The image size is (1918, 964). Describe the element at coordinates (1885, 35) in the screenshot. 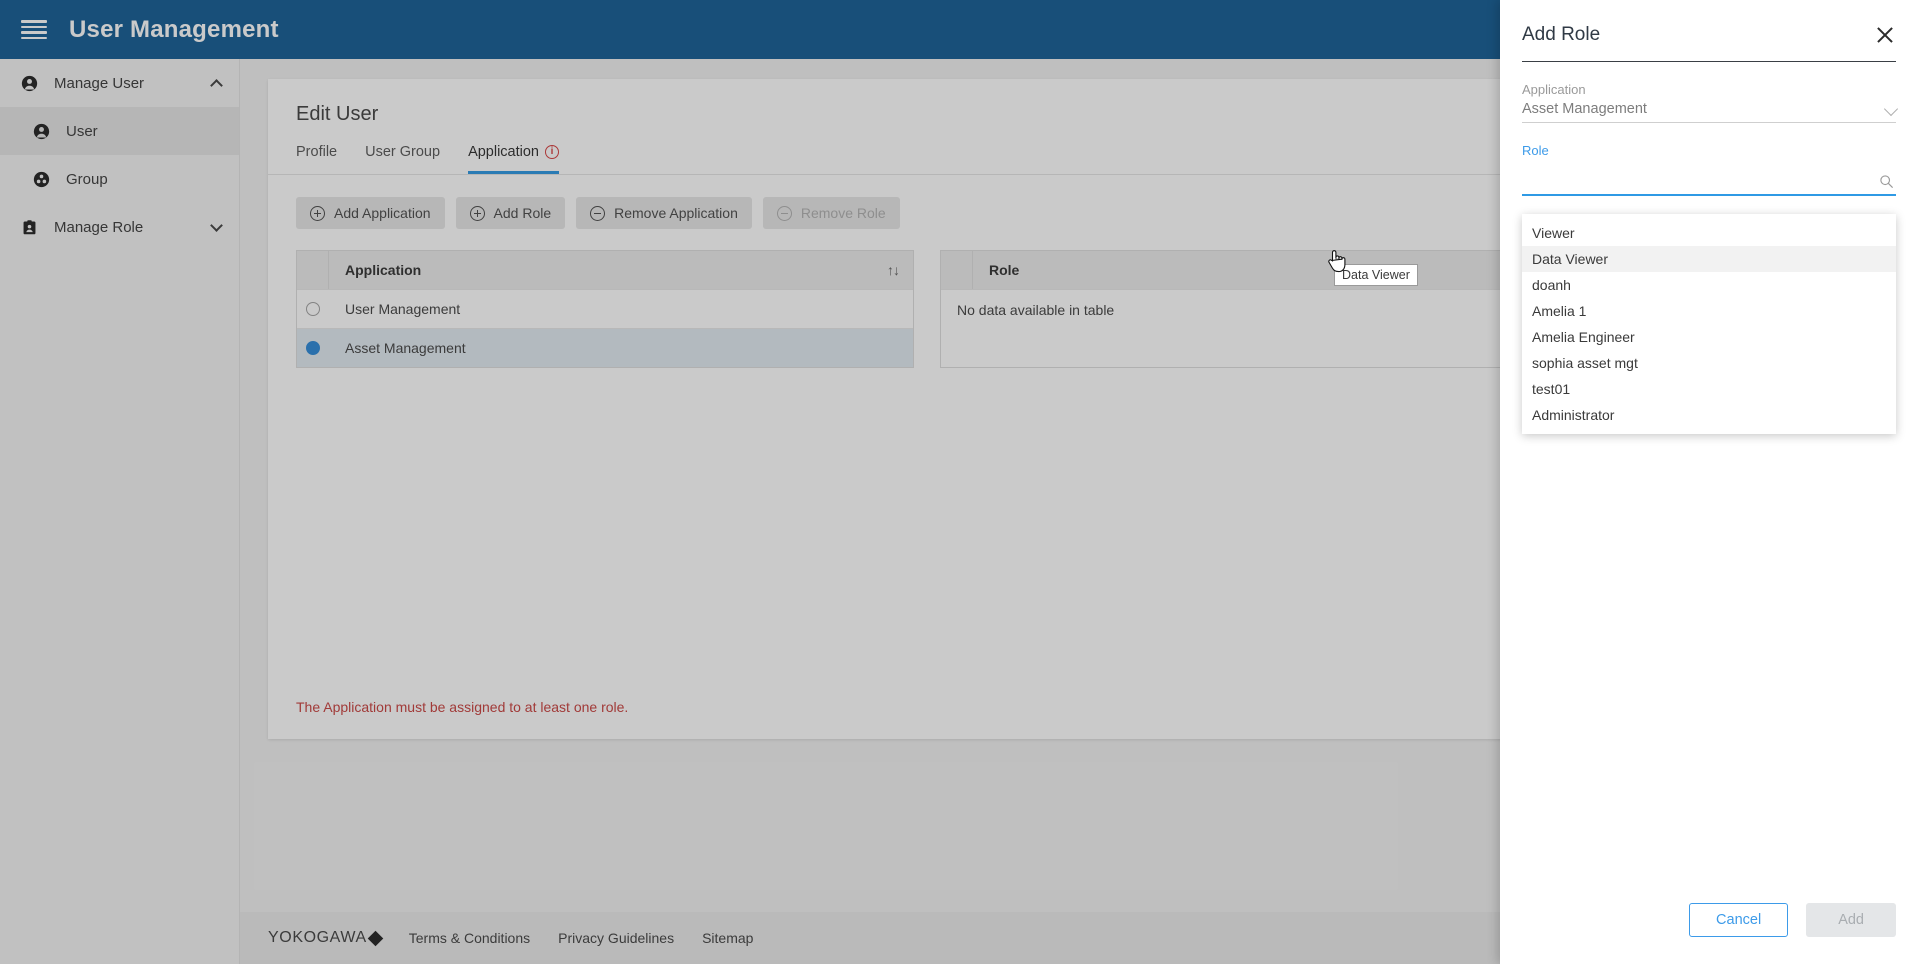

I see `close-icon` at that location.